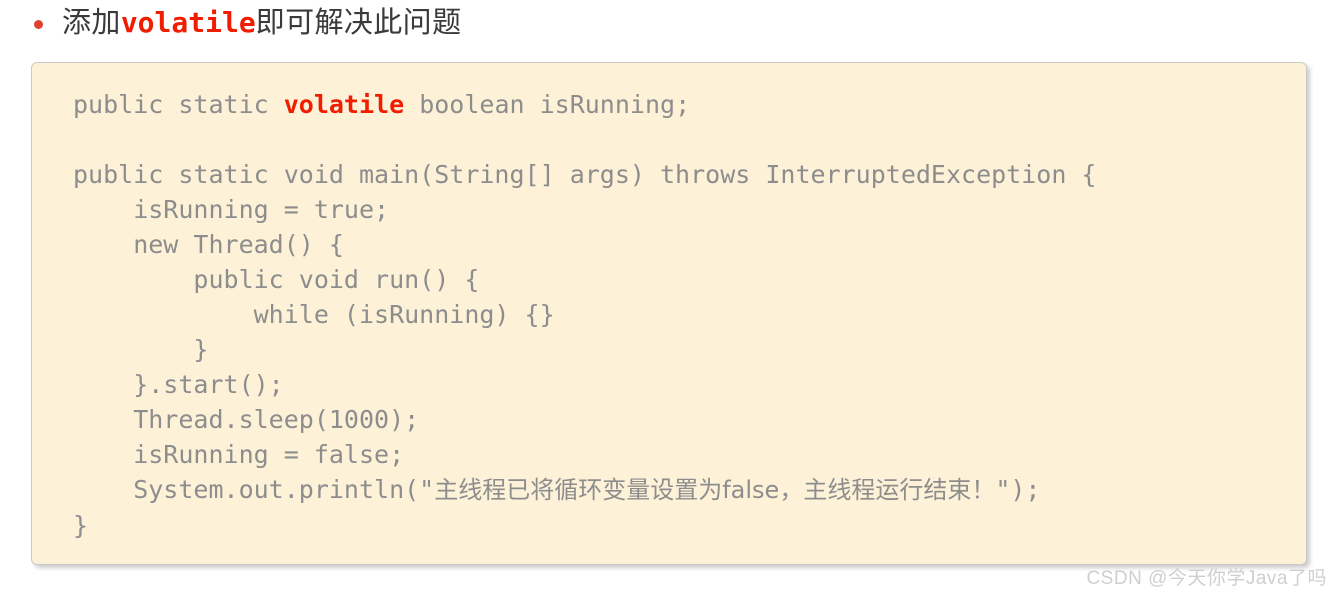  Describe the element at coordinates (344, 104) in the screenshot. I see `code-keyword-volatile: volatile` at that location.